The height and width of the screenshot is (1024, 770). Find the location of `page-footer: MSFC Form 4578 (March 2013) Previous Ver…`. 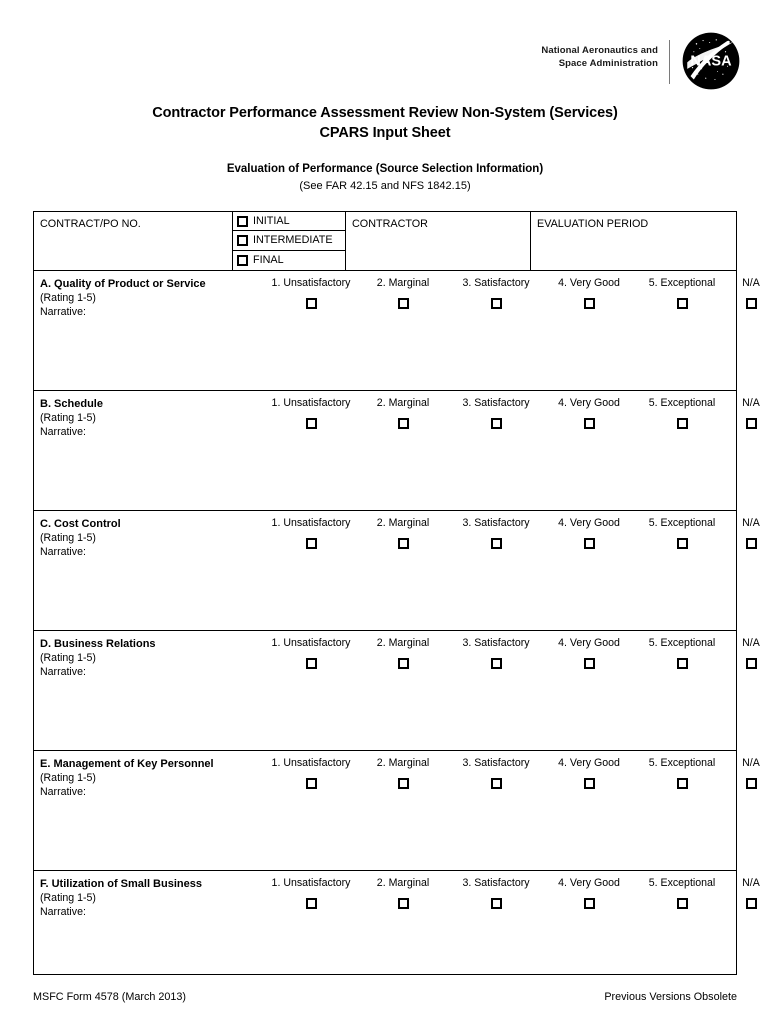

page-footer: MSFC Form 4578 (March 2013) Previous Ver… is located at coordinates (385, 997).